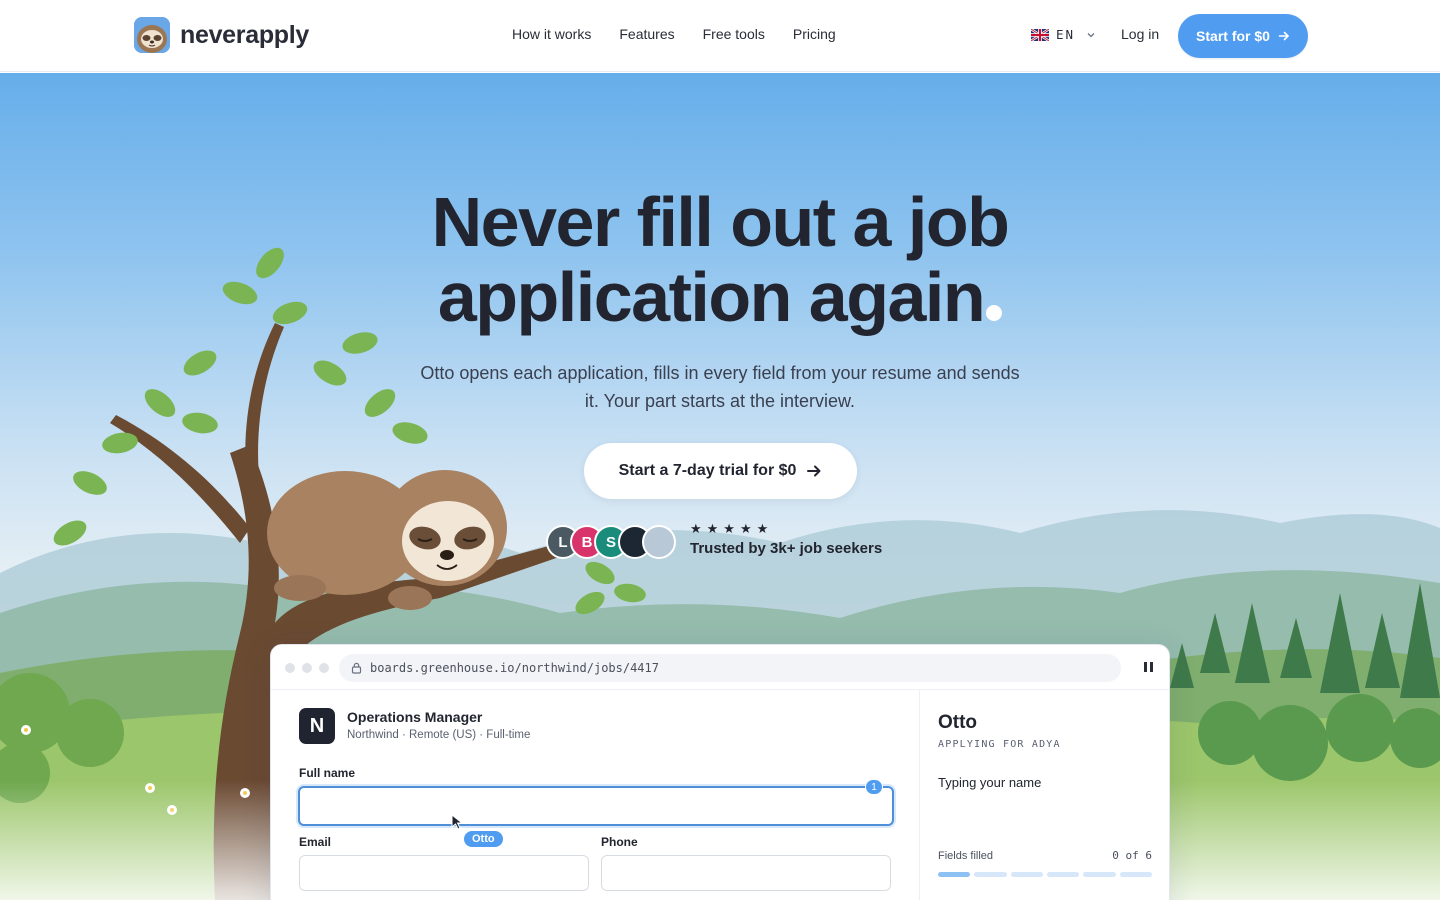 This screenshot has height=900, width=1440. What do you see at coordinates (457, 822) in the screenshot?
I see `cursor-icon` at bounding box center [457, 822].